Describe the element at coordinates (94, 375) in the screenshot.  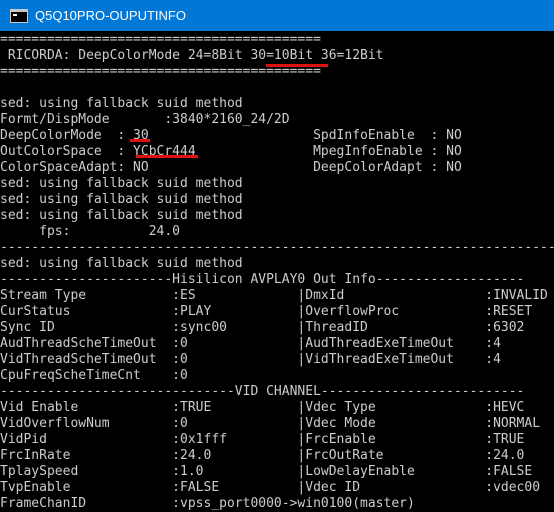
I see `console-line: CpuFreqScheTimeCnt :0` at that location.